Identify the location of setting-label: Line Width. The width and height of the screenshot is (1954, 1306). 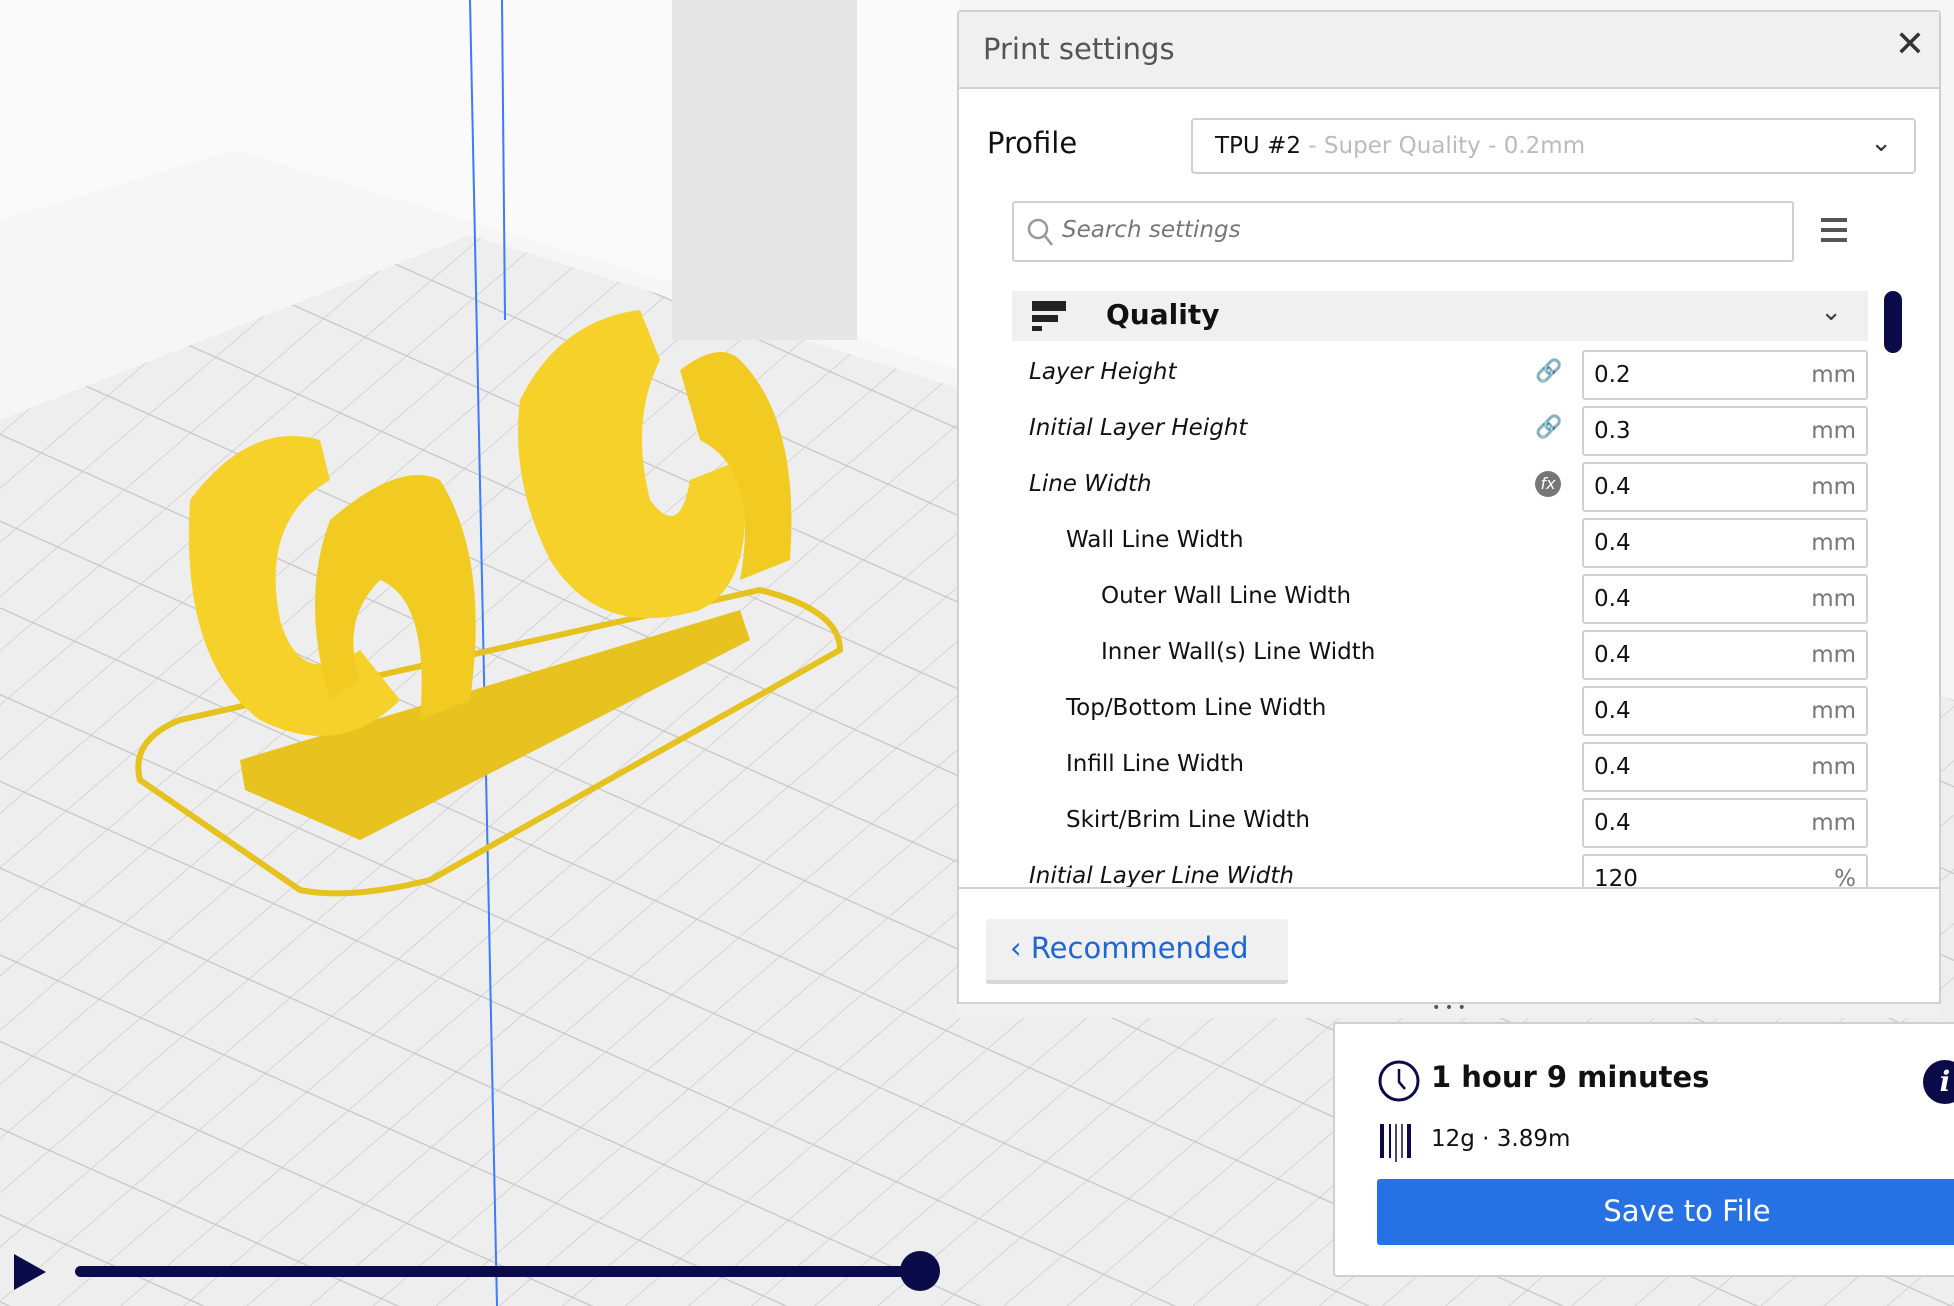
(1090, 484).